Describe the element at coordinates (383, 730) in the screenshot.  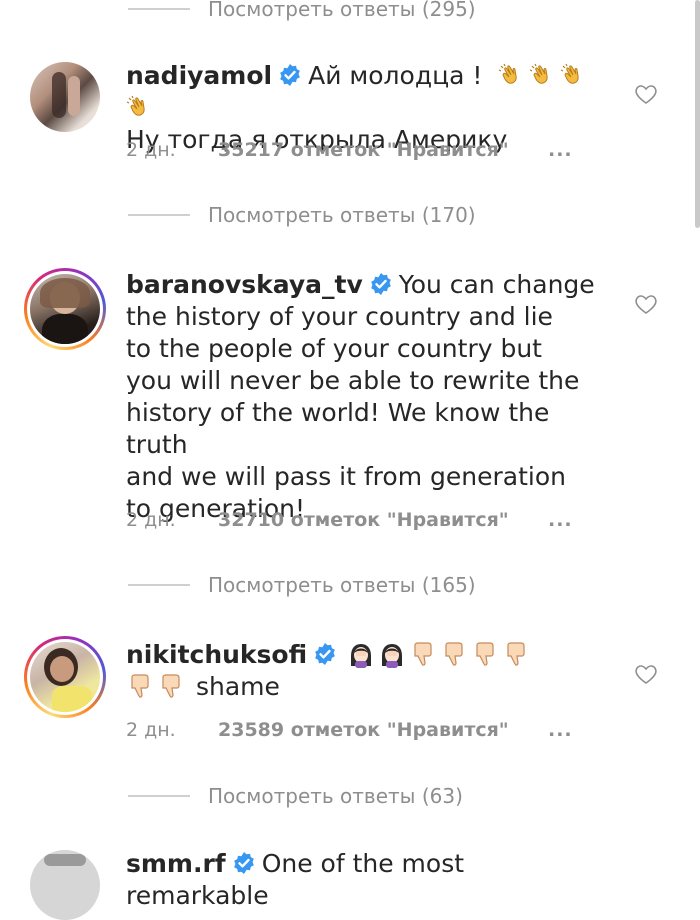
I see `likes-count: 23589 отметок "Нравится"` at that location.